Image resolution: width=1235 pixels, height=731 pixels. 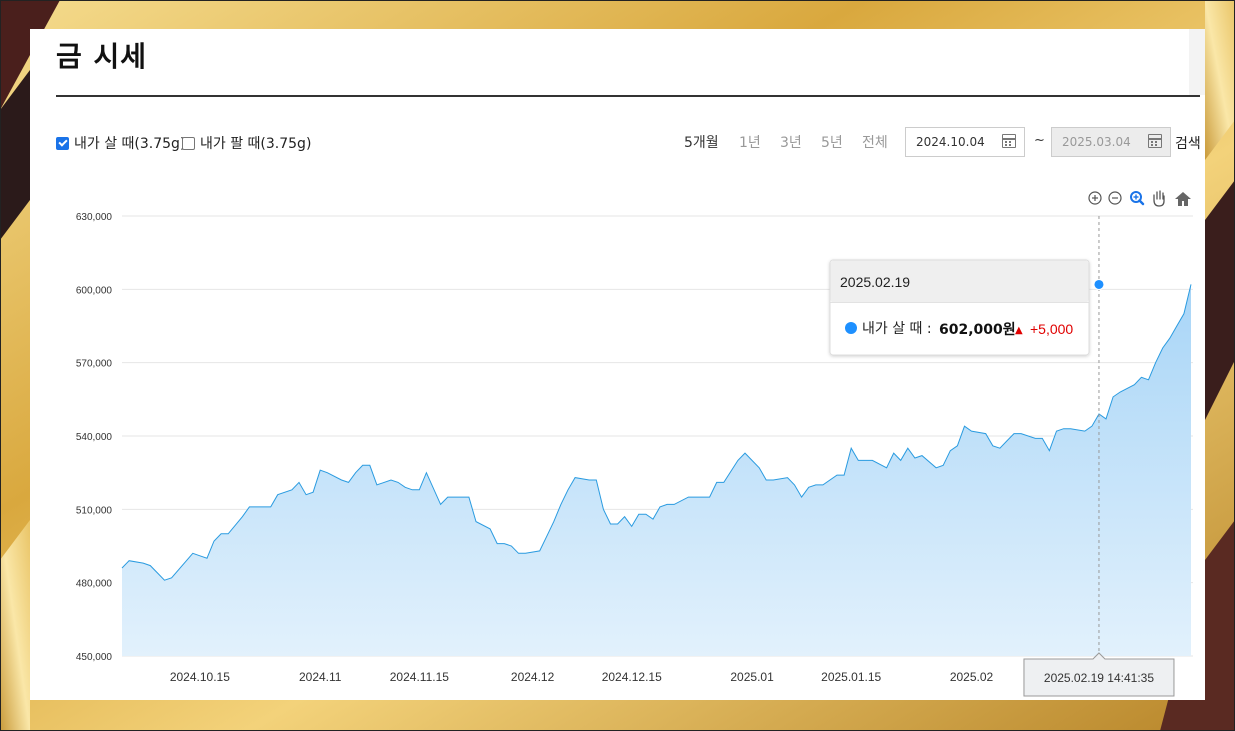 What do you see at coordinates (1115, 198) in the screenshot?
I see `zoom-out-icon` at bounding box center [1115, 198].